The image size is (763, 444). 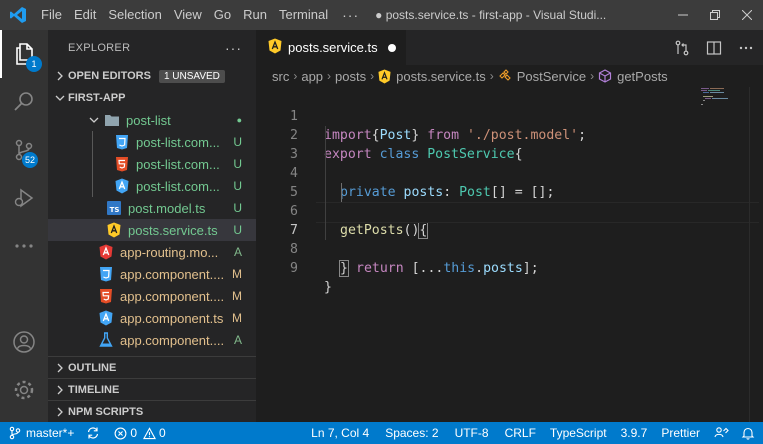 What do you see at coordinates (505, 76) in the screenshot?
I see `class-symbol-icon` at bounding box center [505, 76].